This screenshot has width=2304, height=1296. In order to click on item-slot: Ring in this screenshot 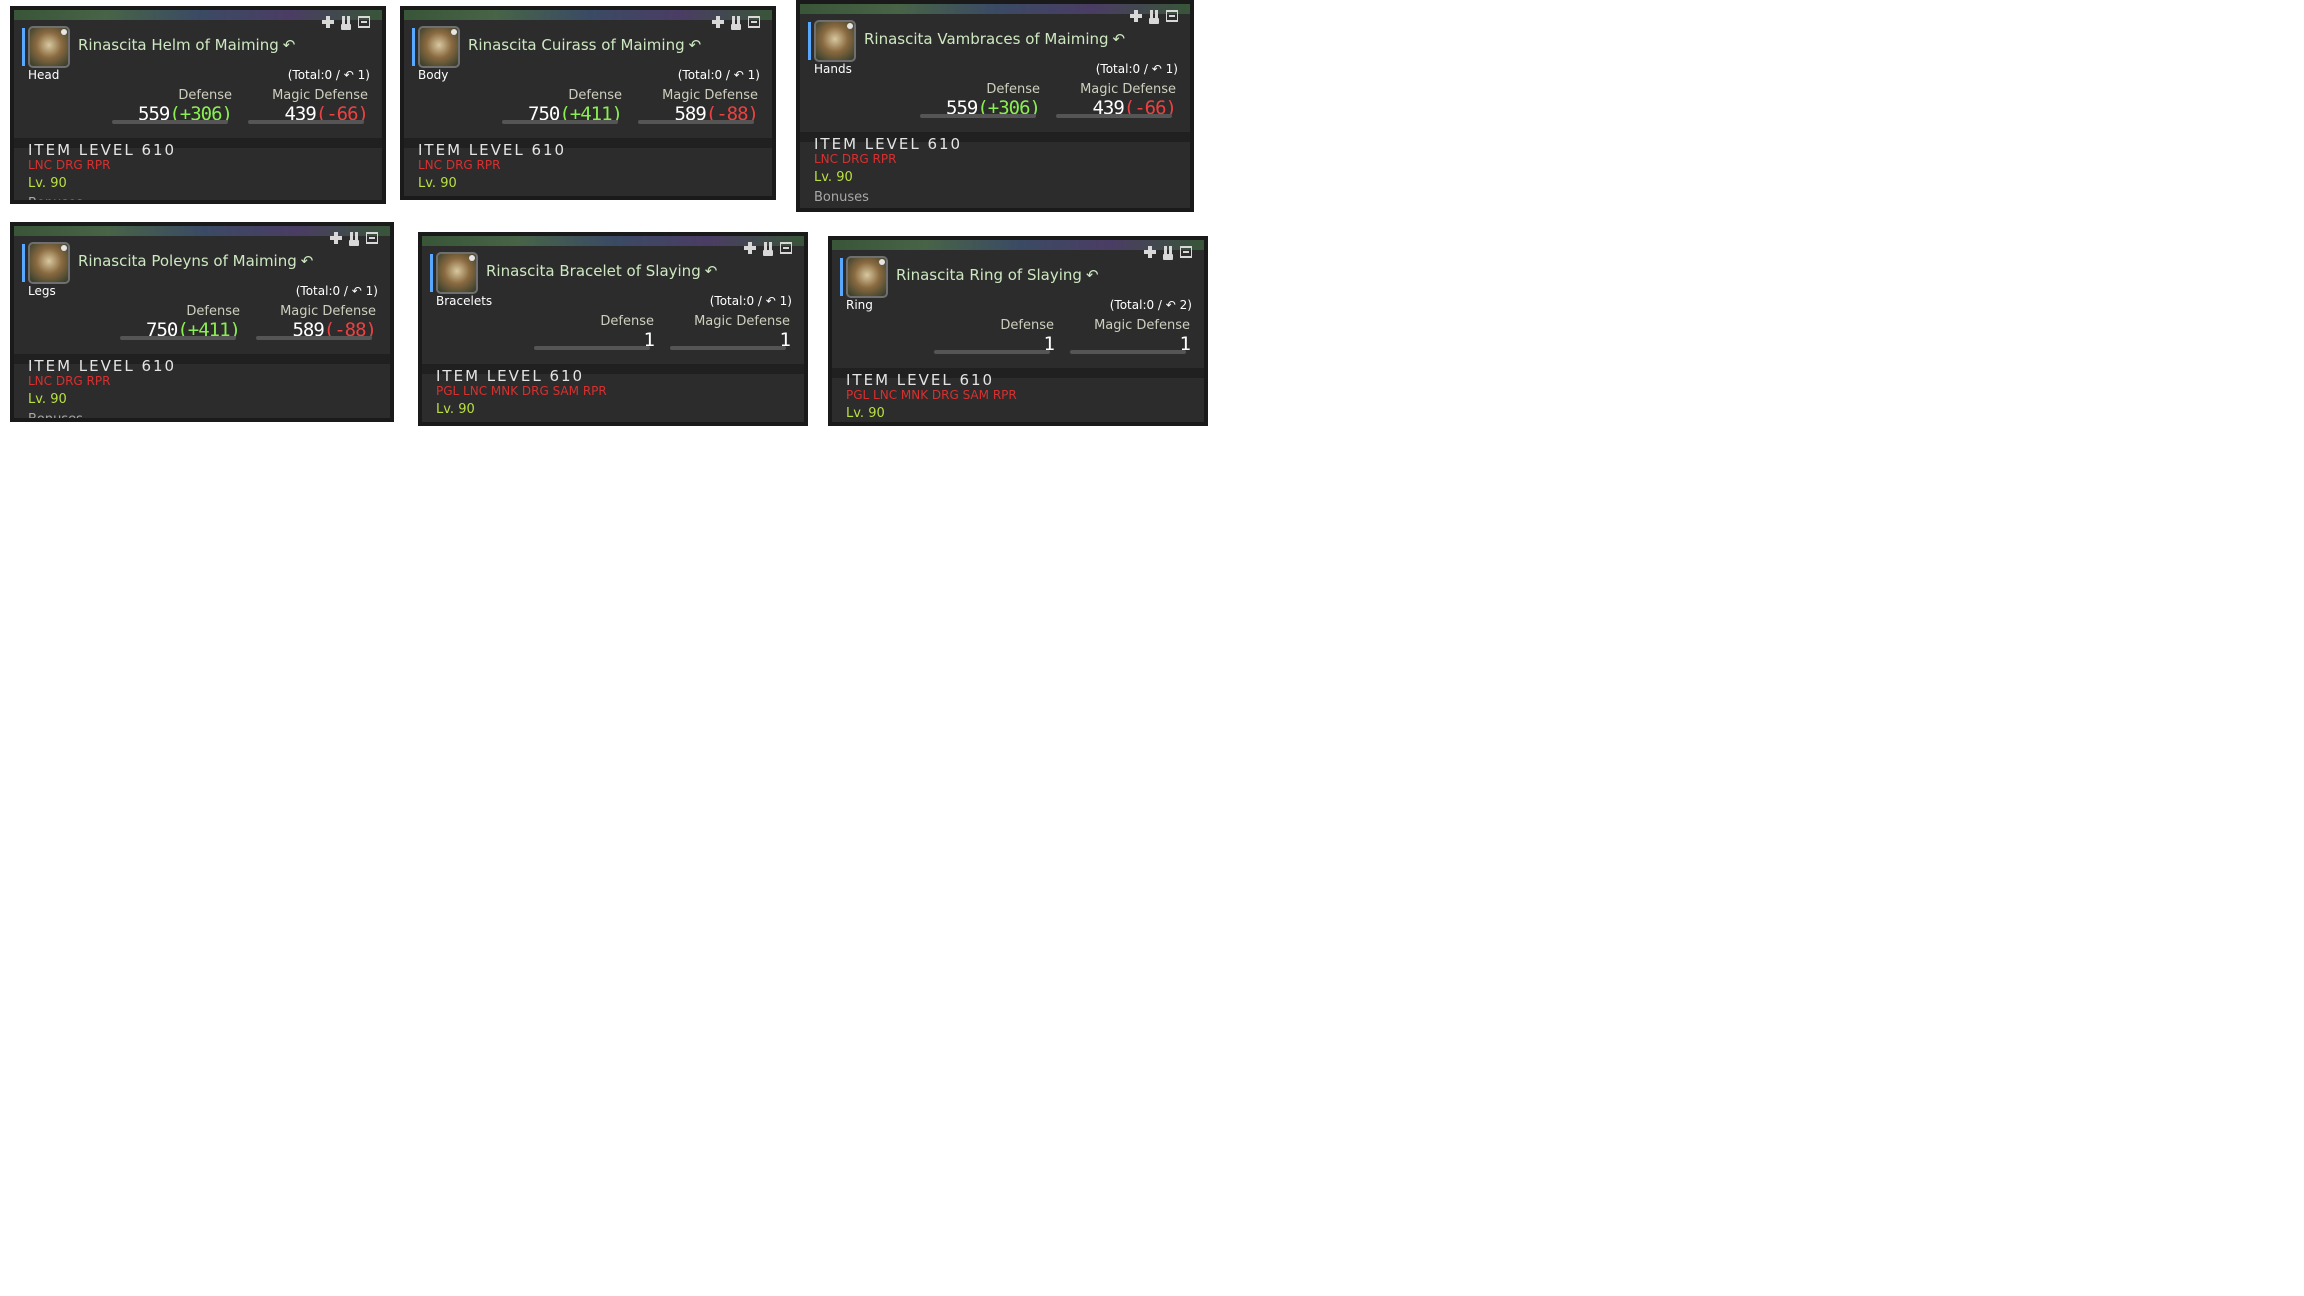, I will do `click(859, 305)`.